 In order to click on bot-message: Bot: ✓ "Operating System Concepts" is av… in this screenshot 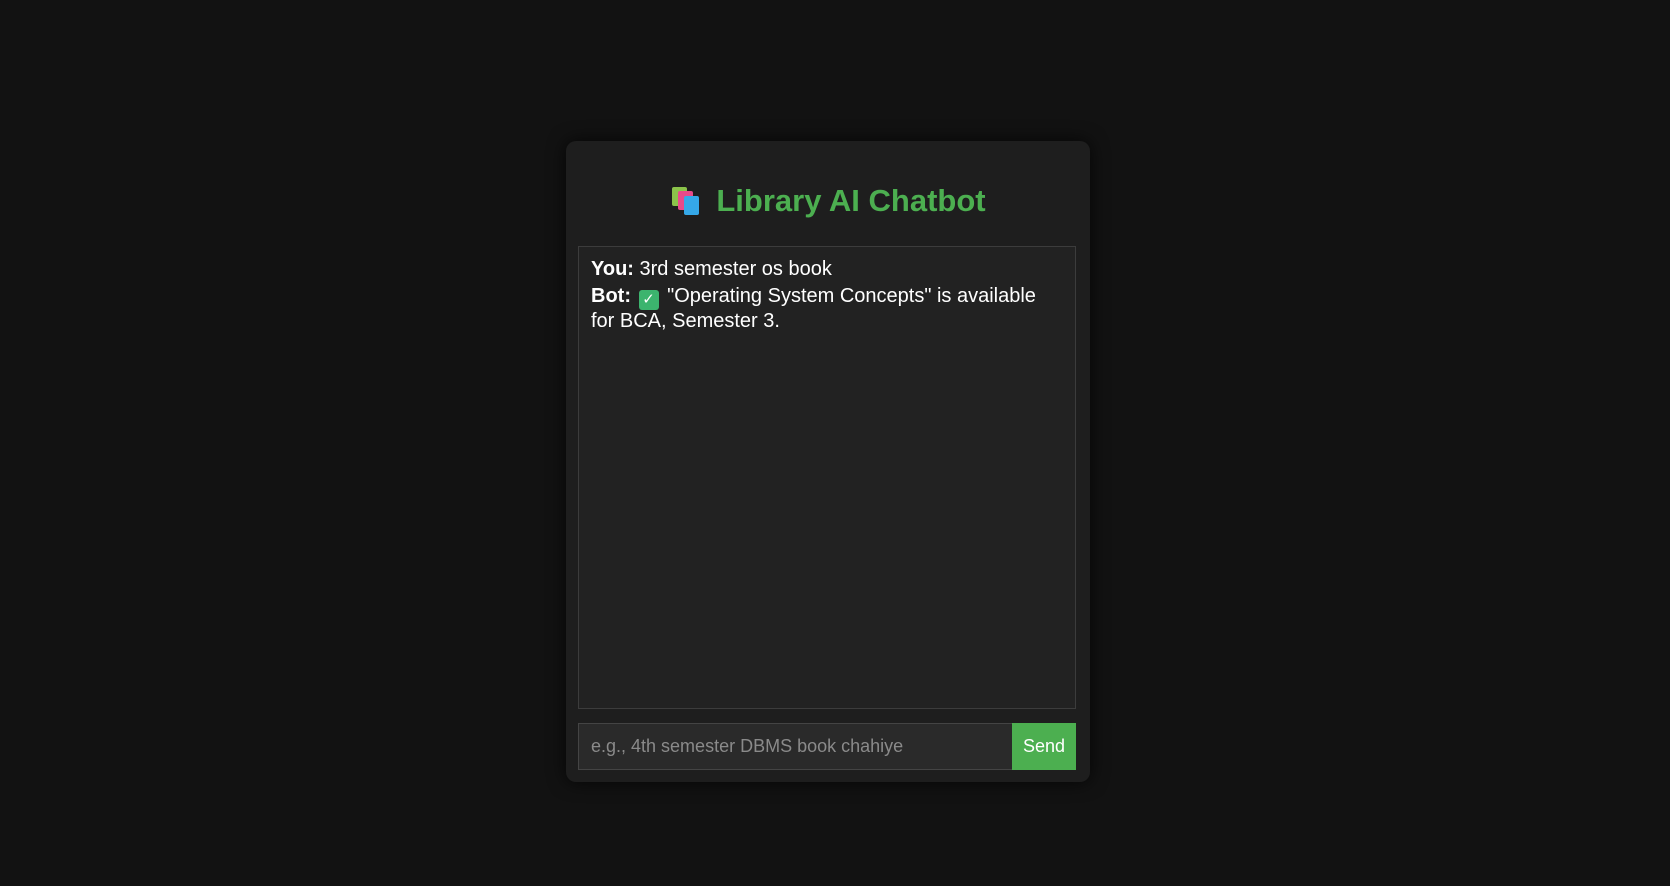, I will do `click(827, 309)`.